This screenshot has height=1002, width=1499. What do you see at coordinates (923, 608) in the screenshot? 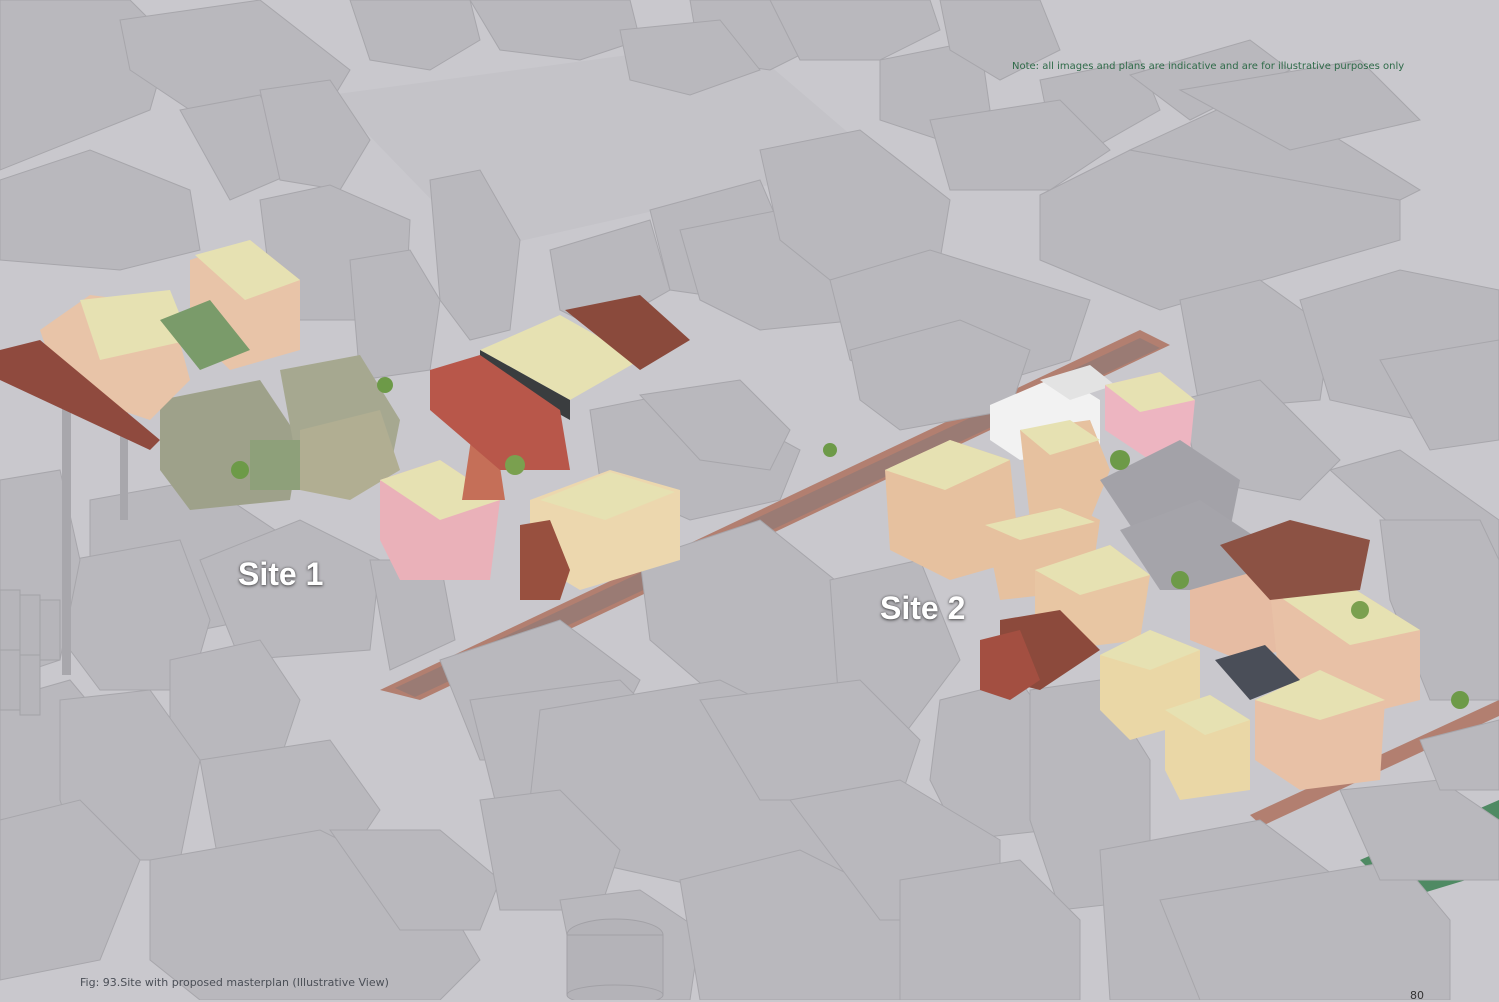
I see `site-2-label: Site 2` at bounding box center [923, 608].